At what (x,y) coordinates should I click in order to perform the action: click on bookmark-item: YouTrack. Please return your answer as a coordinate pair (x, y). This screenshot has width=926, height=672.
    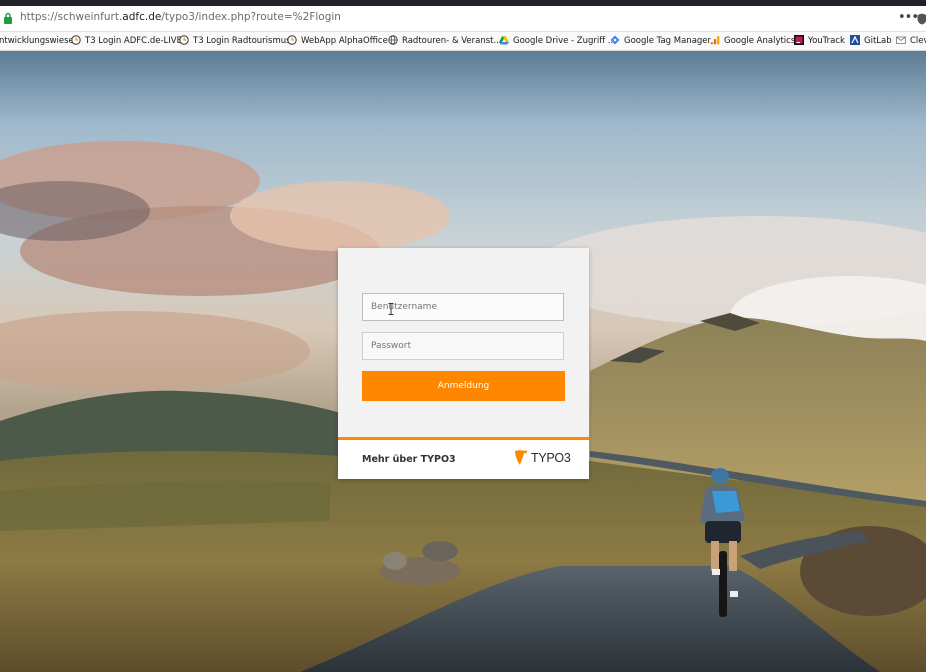
    Looking at the image, I should click on (819, 41).